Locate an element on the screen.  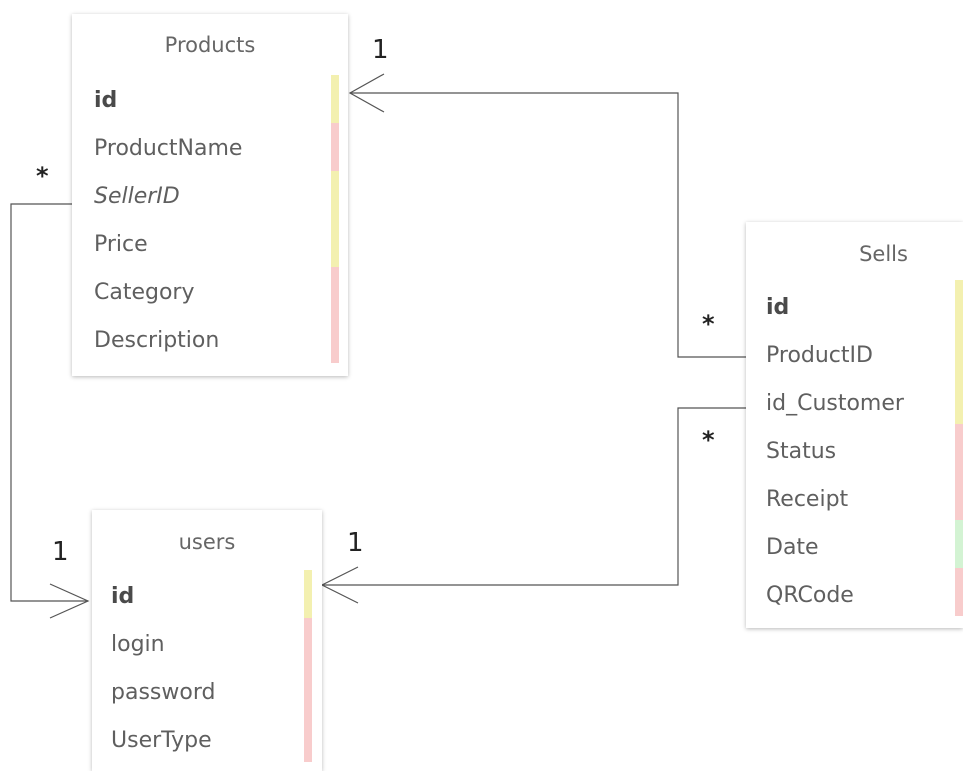
field-marker-sells-qrcode is located at coordinates (959, 592).